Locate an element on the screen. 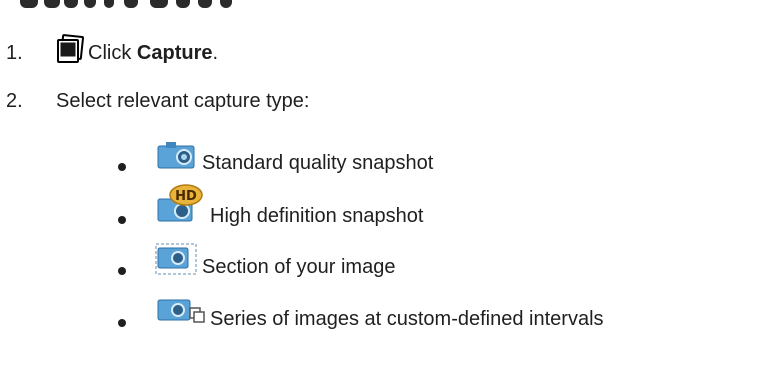 The width and height of the screenshot is (757, 381). list-item: HD High definition snapshot is located at coordinates (271, 211).